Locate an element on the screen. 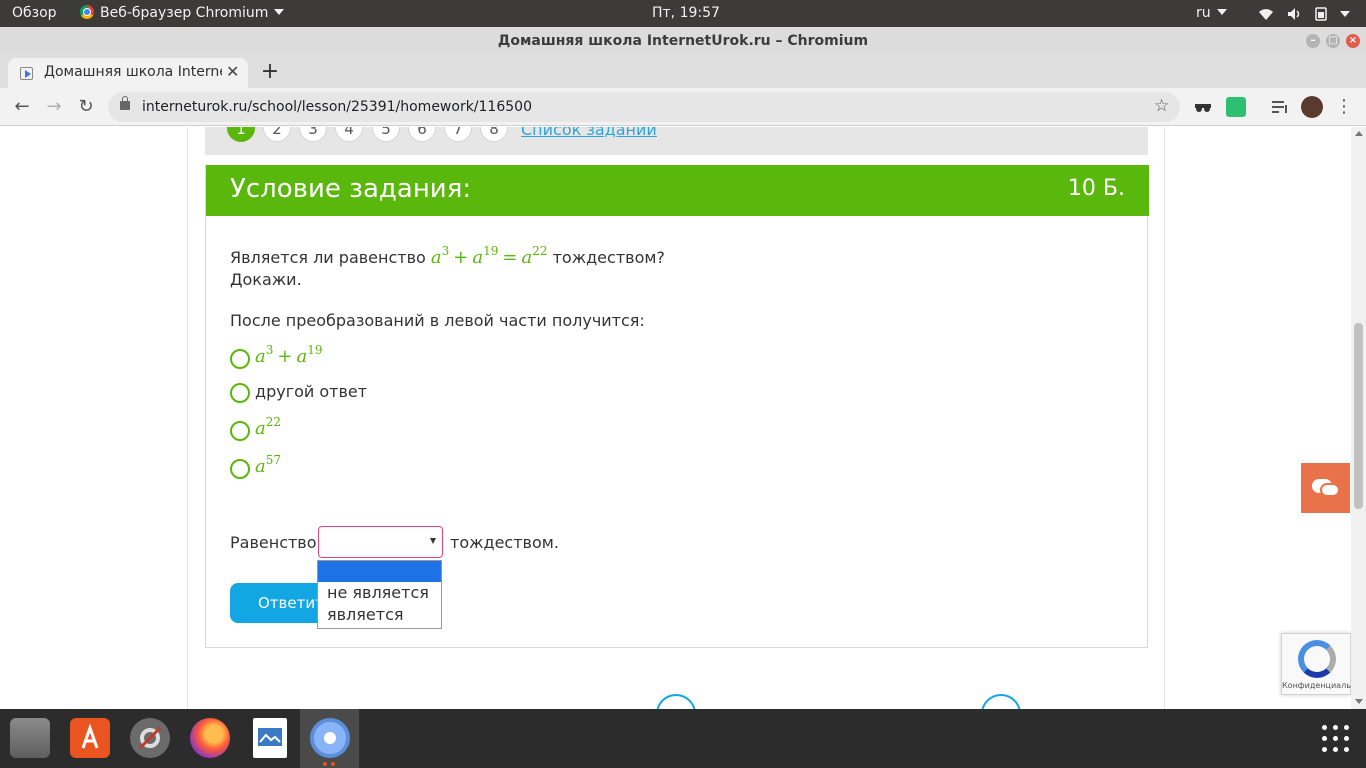 The height and width of the screenshot is (768, 1366). scrollbar-thumb is located at coordinates (1358, 416).